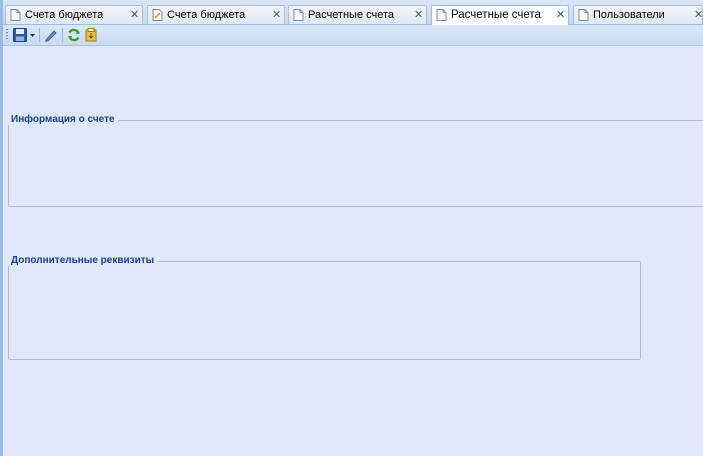  Describe the element at coordinates (63, 119) in the screenshot. I see `account-info-title: Информация о счете` at that location.